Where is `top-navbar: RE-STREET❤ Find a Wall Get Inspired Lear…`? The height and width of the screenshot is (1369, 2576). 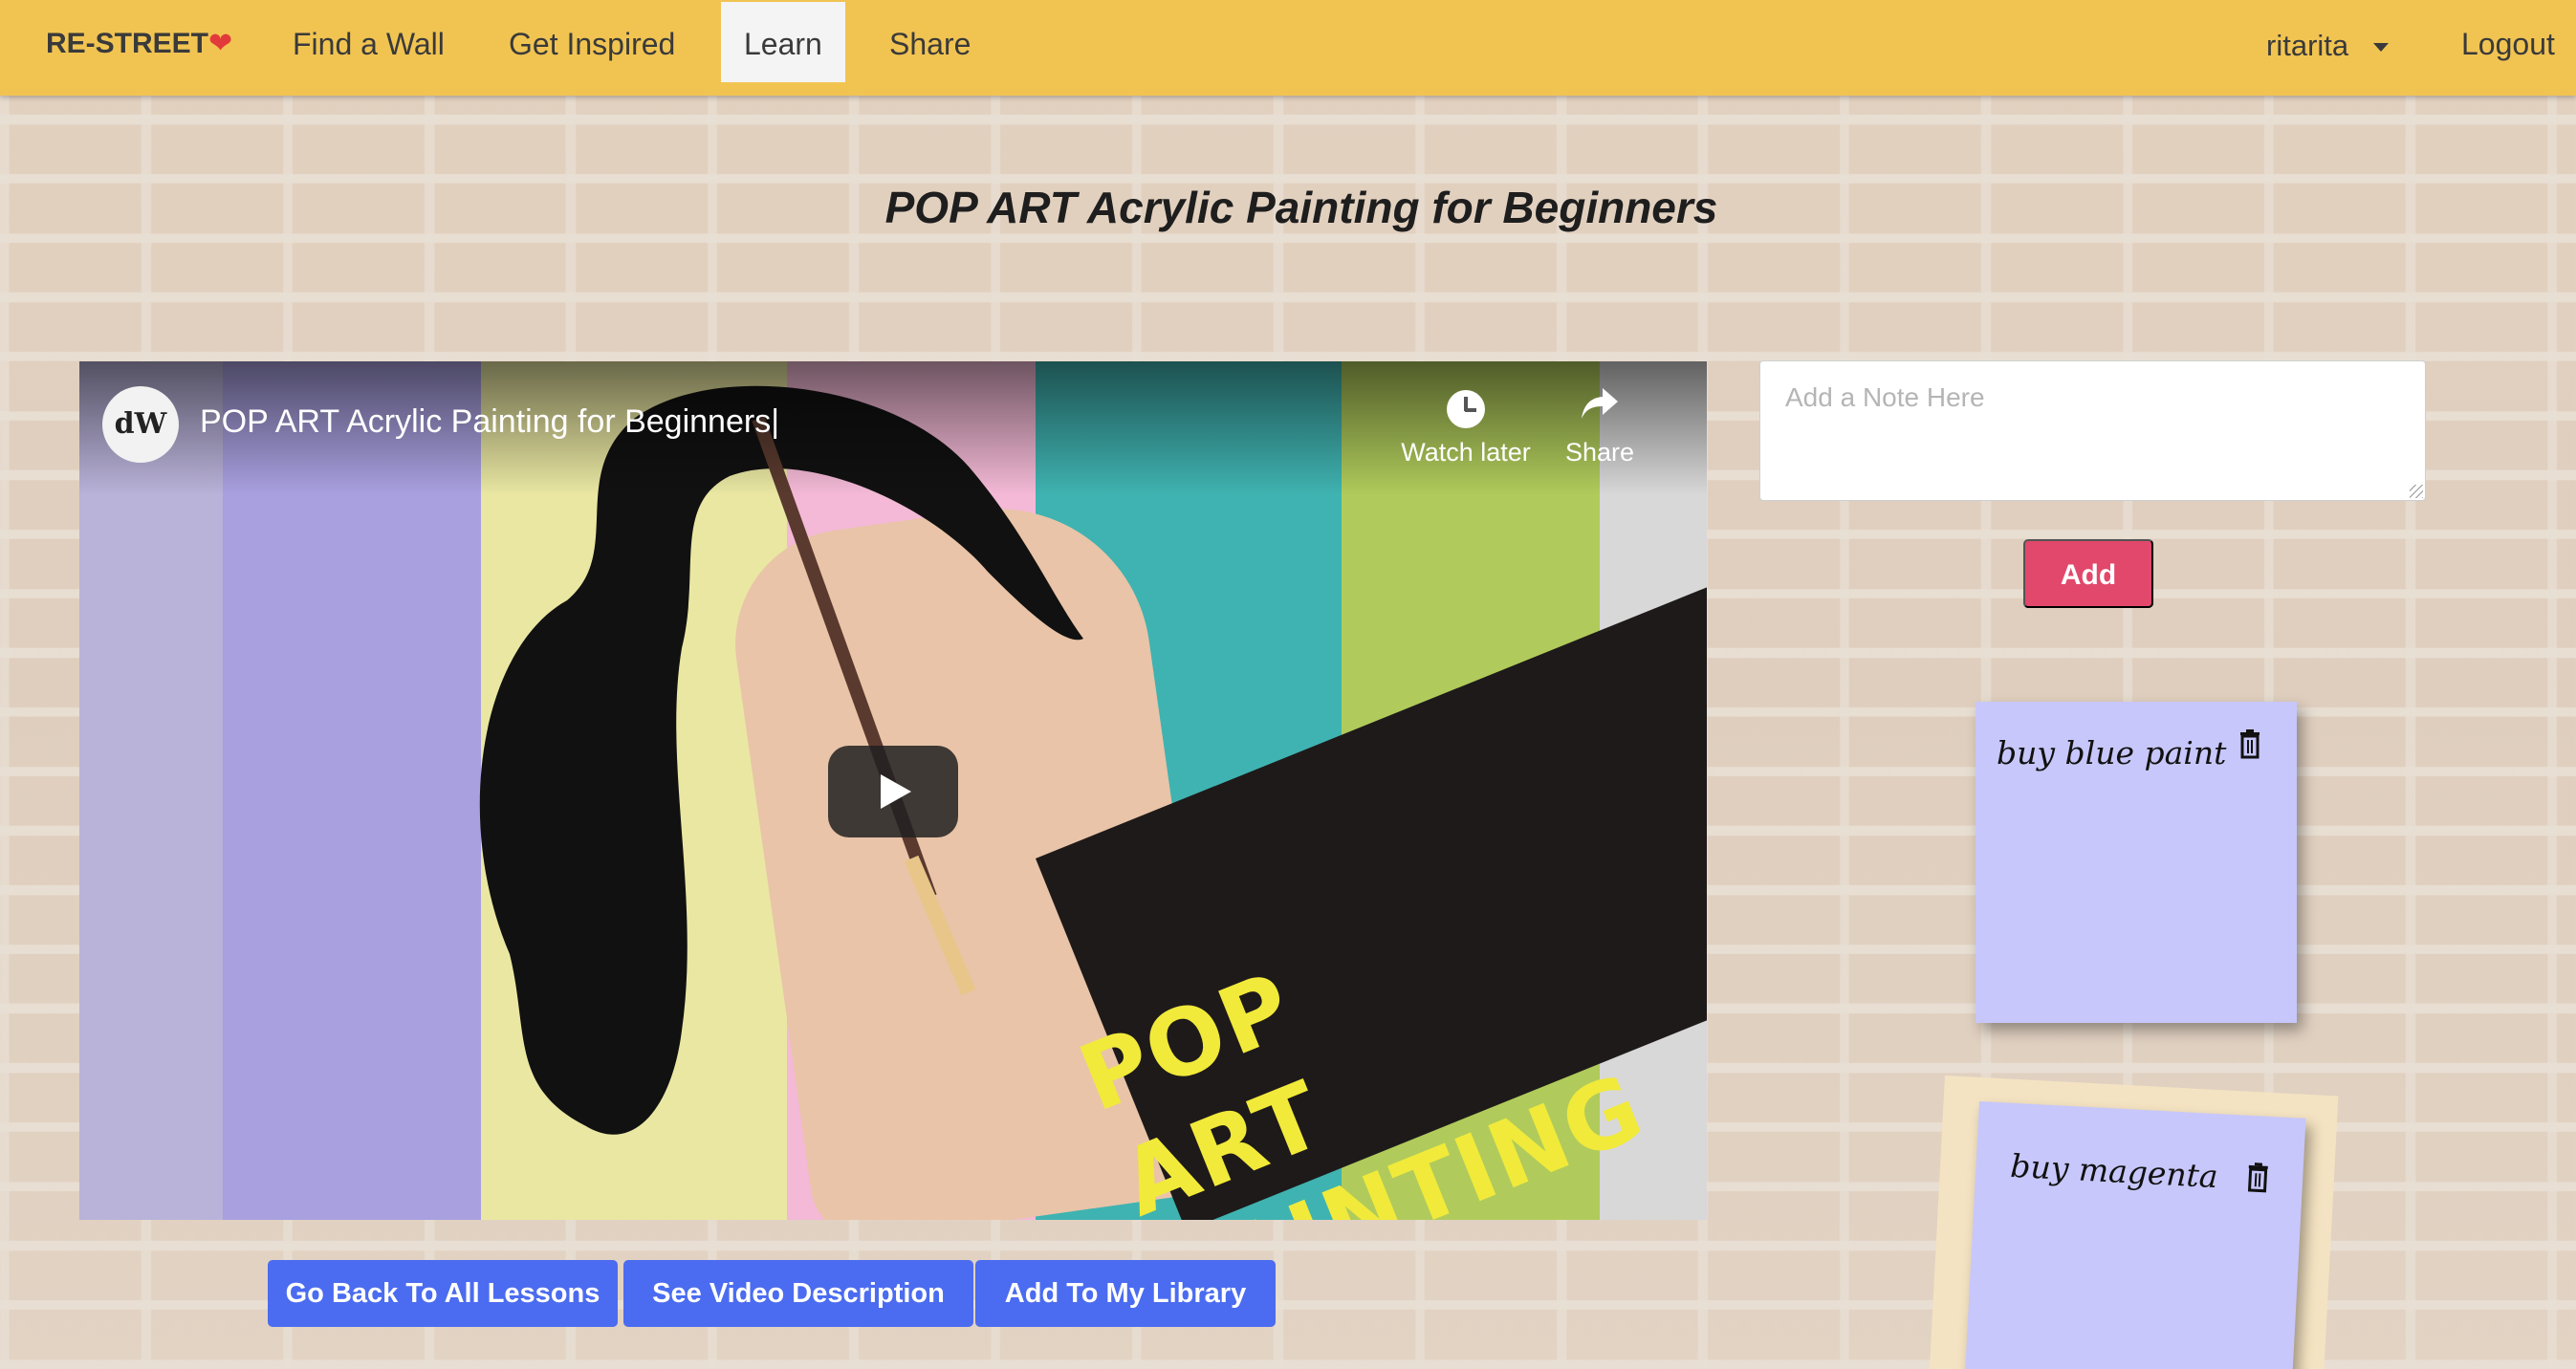 top-navbar: RE-STREET❤ Find a Wall Get Inspired Lear… is located at coordinates (1288, 48).